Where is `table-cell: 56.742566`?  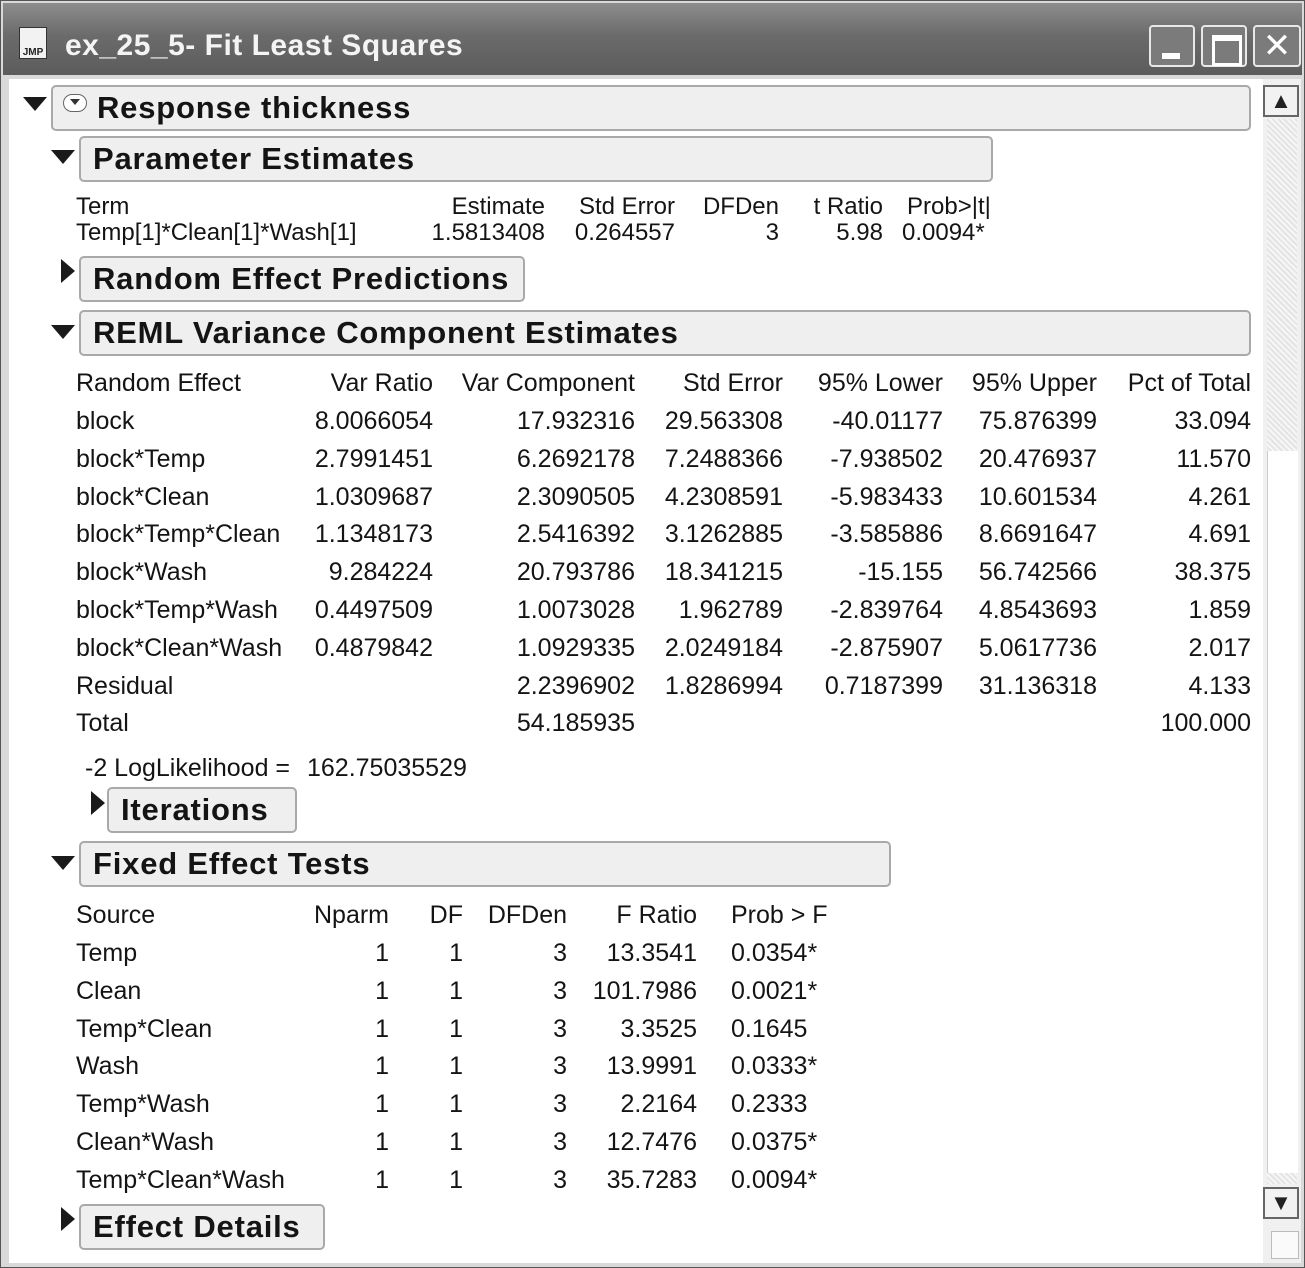 table-cell: 56.742566 is located at coordinates (1037, 572).